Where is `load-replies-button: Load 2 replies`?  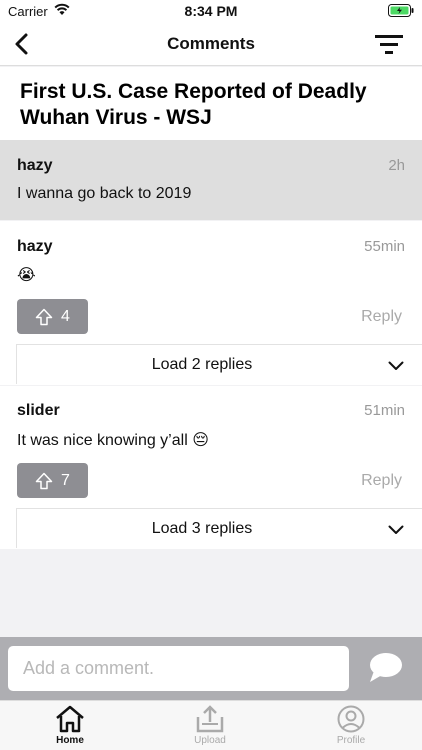
load-replies-button: Load 2 replies is located at coordinates (219, 364).